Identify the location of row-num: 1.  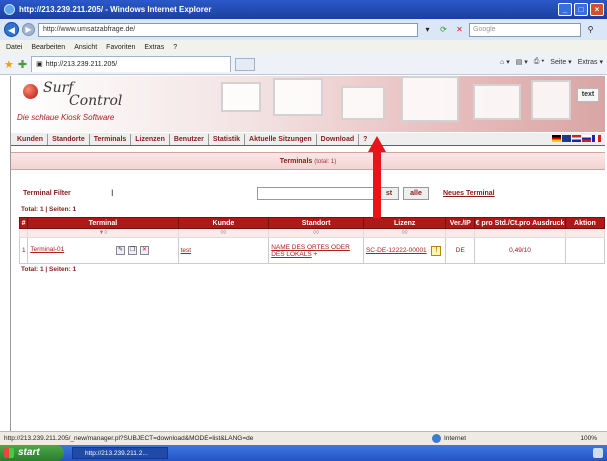
(23, 250).